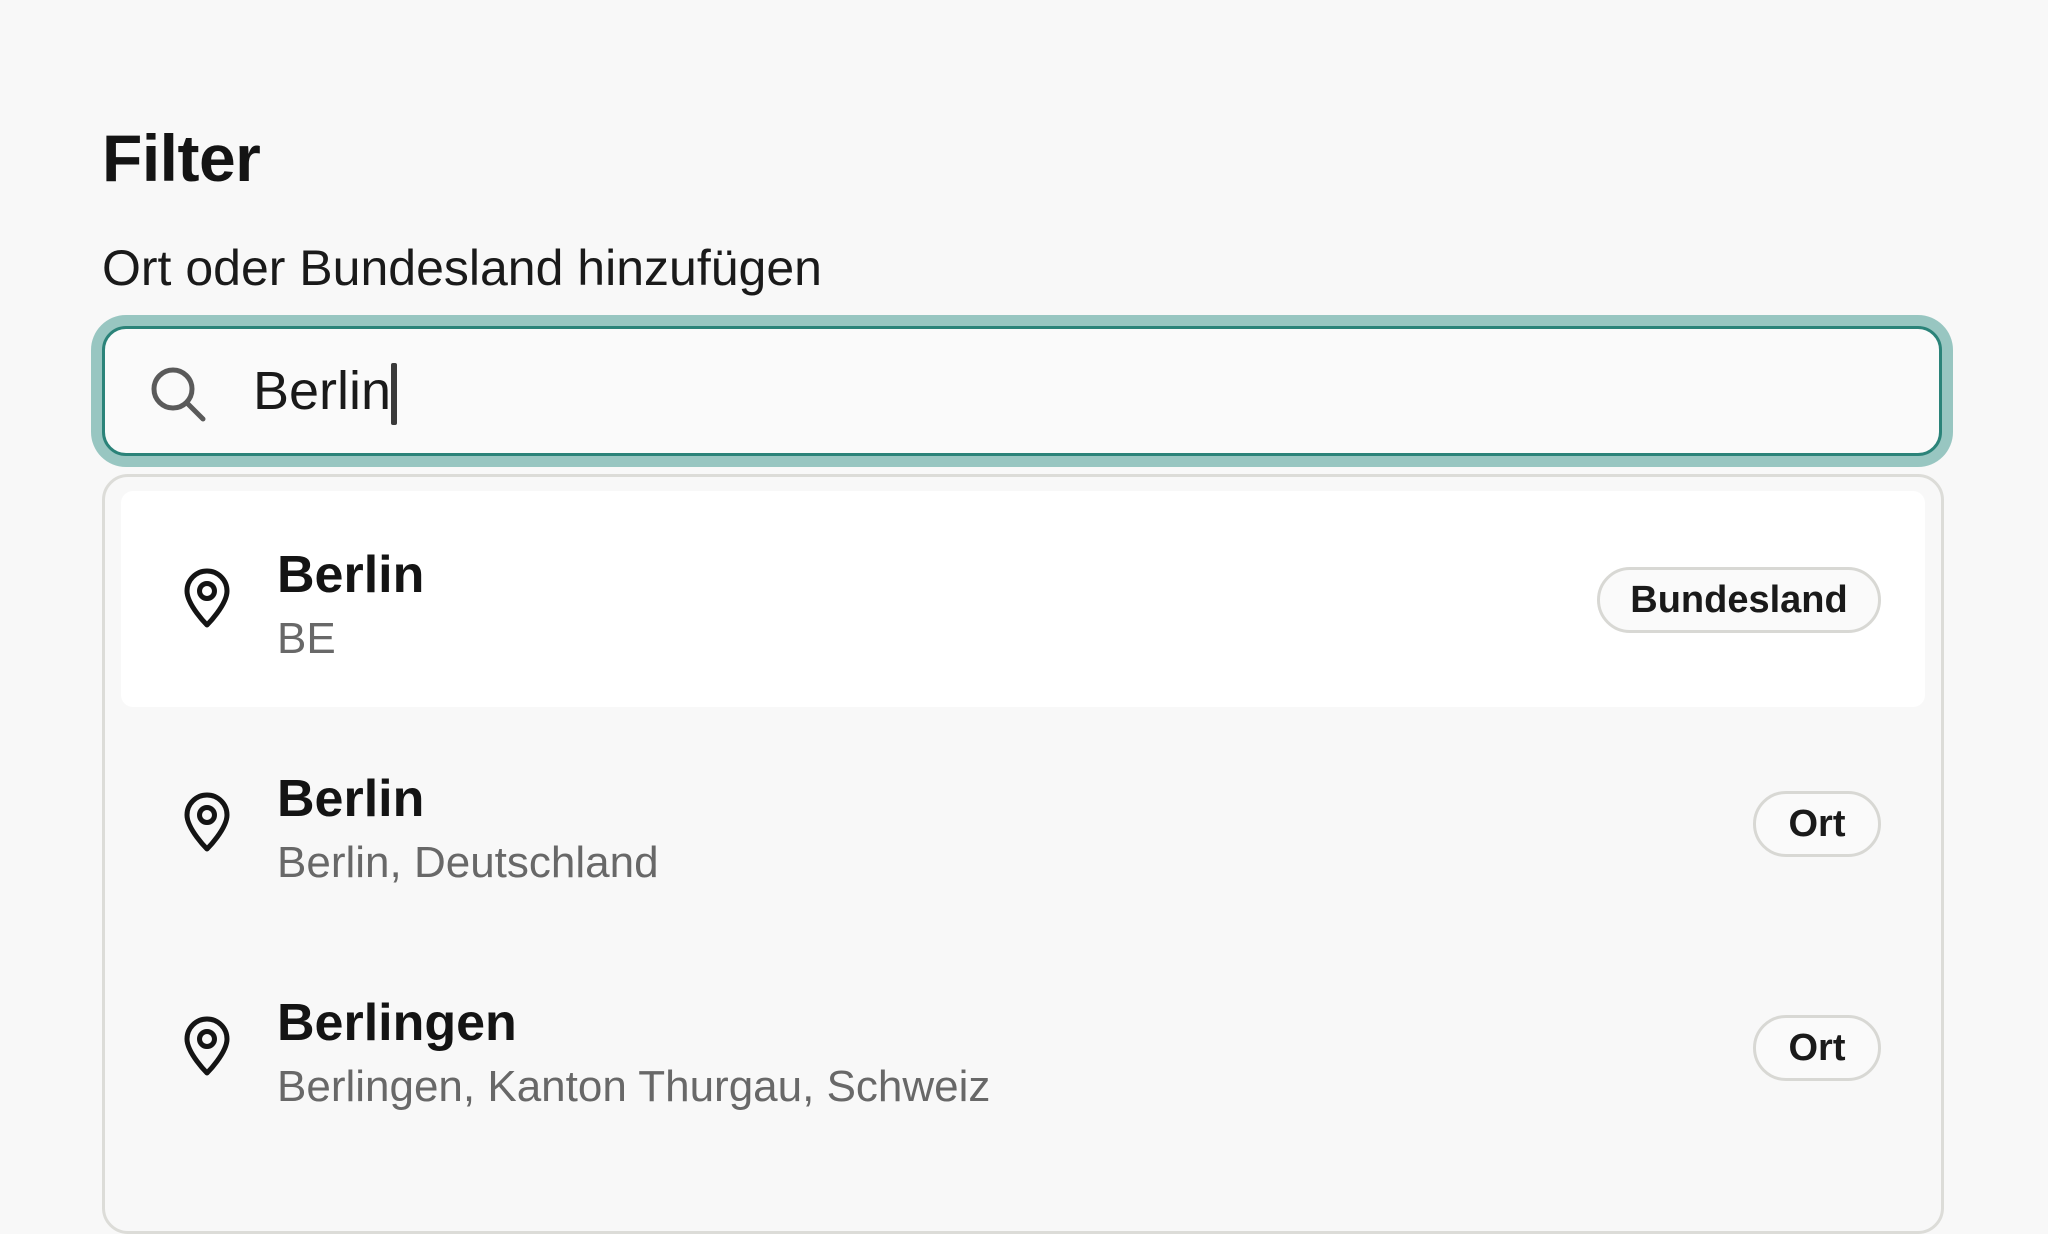  I want to click on location-search-input, so click(1053, 391).